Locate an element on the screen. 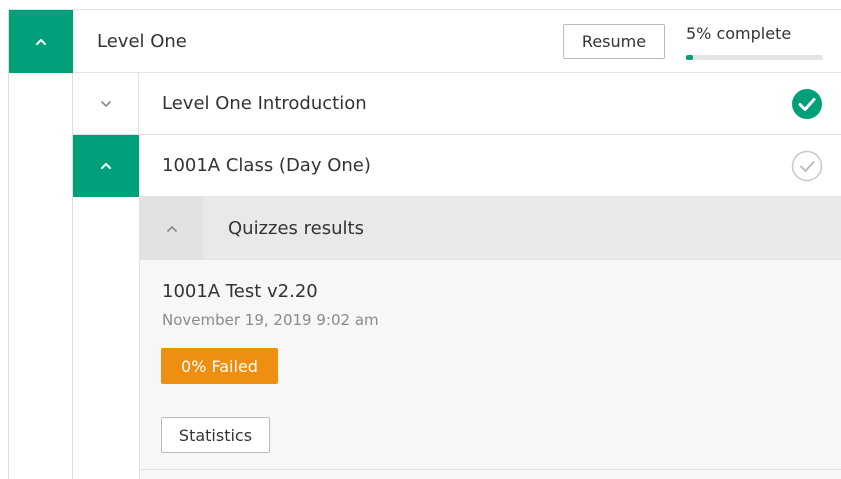  level-collapse-toggle is located at coordinates (41, 41).